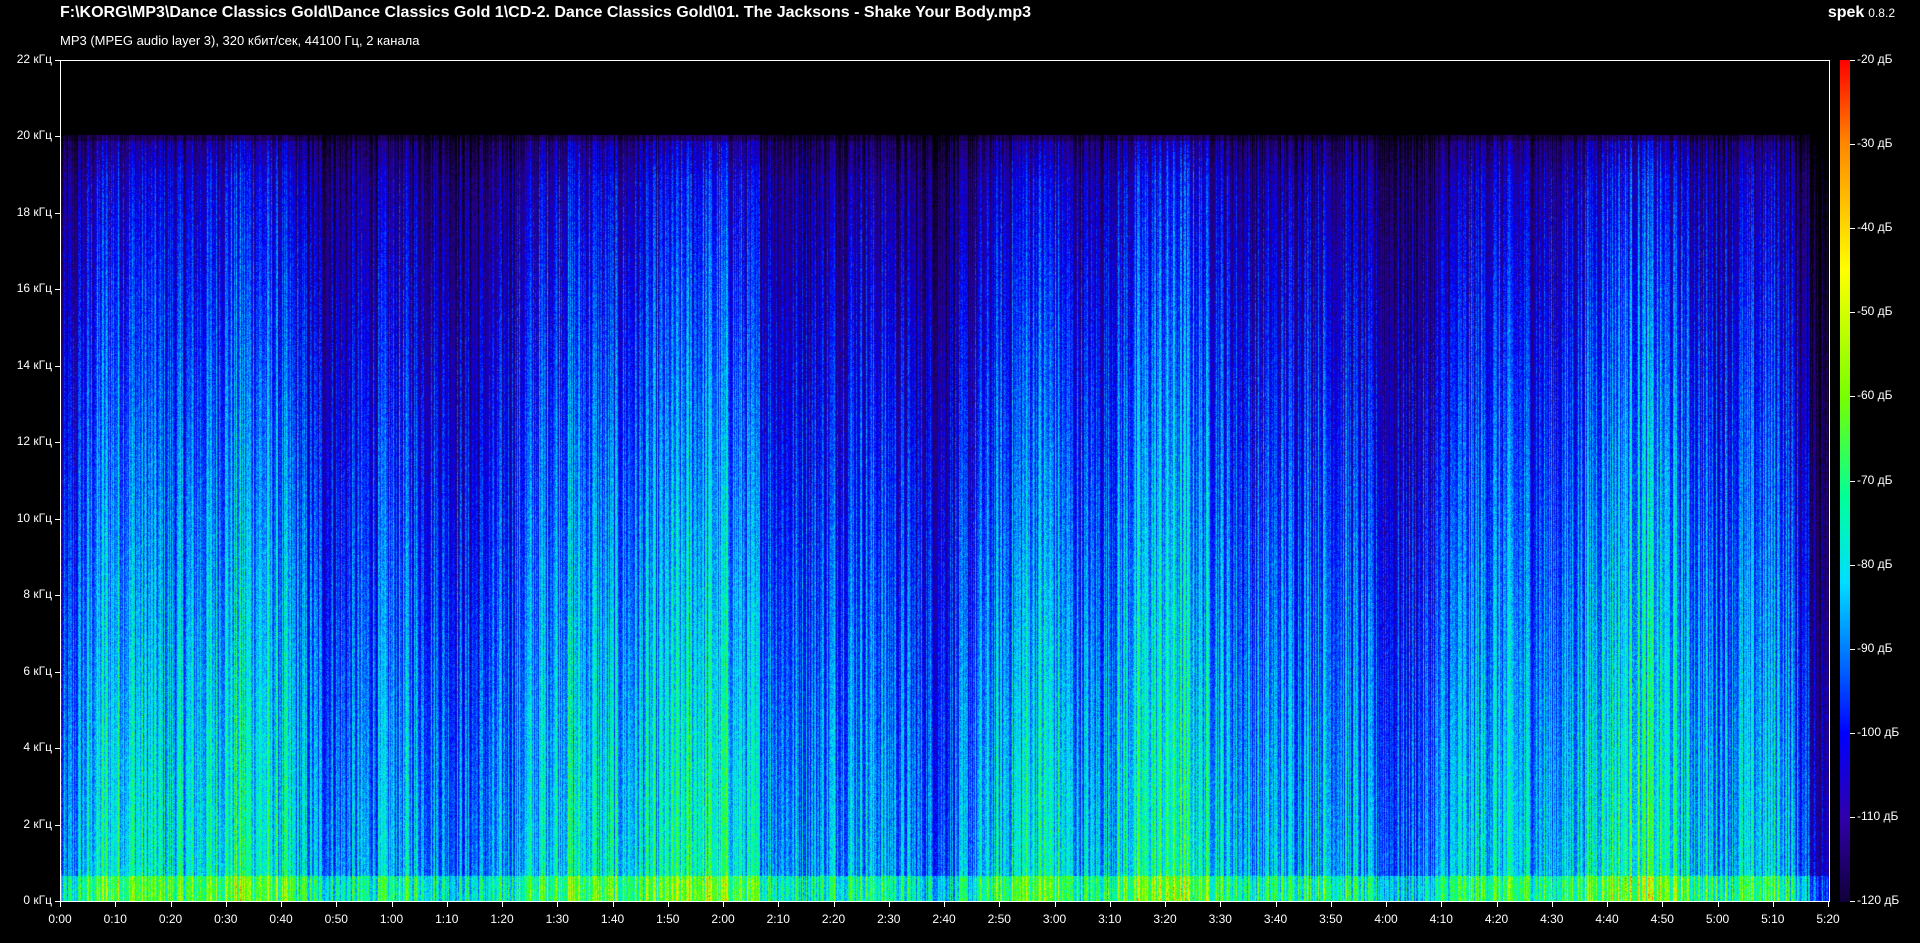  I want to click on db-scale-label: -90 дБ, so click(1875, 647).